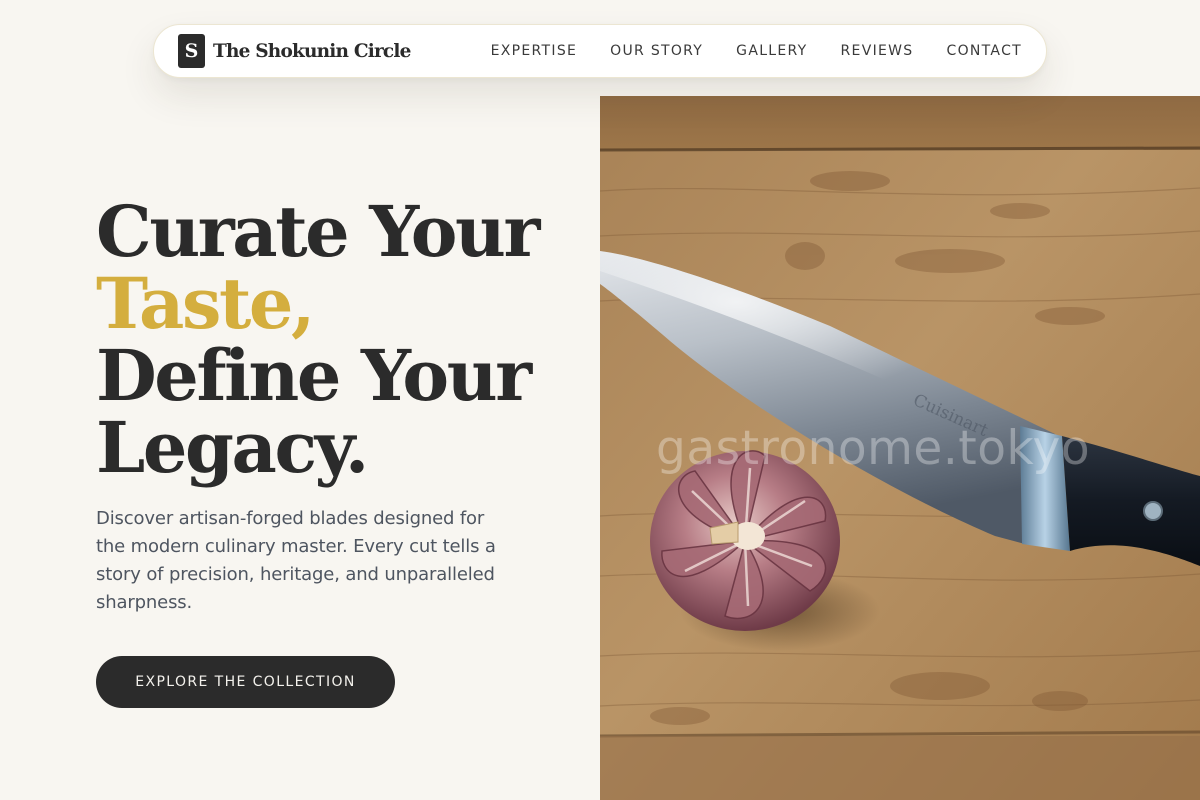 The image size is (1200, 800). Describe the element at coordinates (314, 375) in the screenshot. I see `headline-line-3: Define Your` at that location.